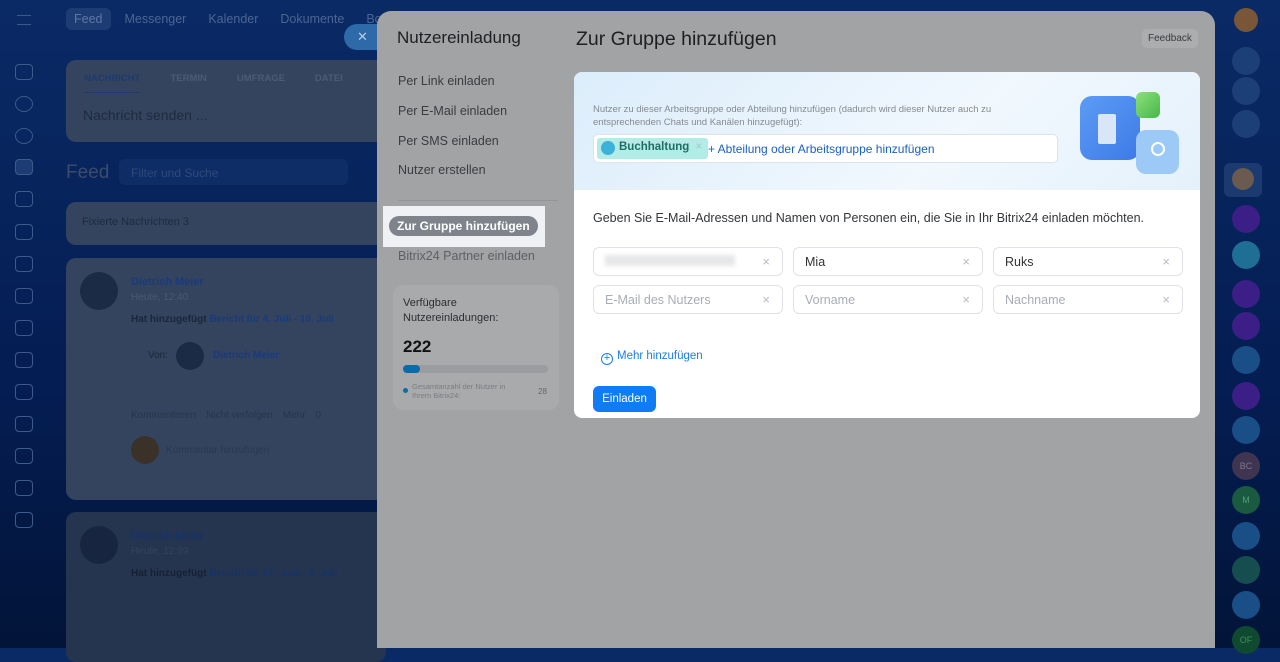  I want to click on post-time: Heute, 12:40, so click(160, 297).